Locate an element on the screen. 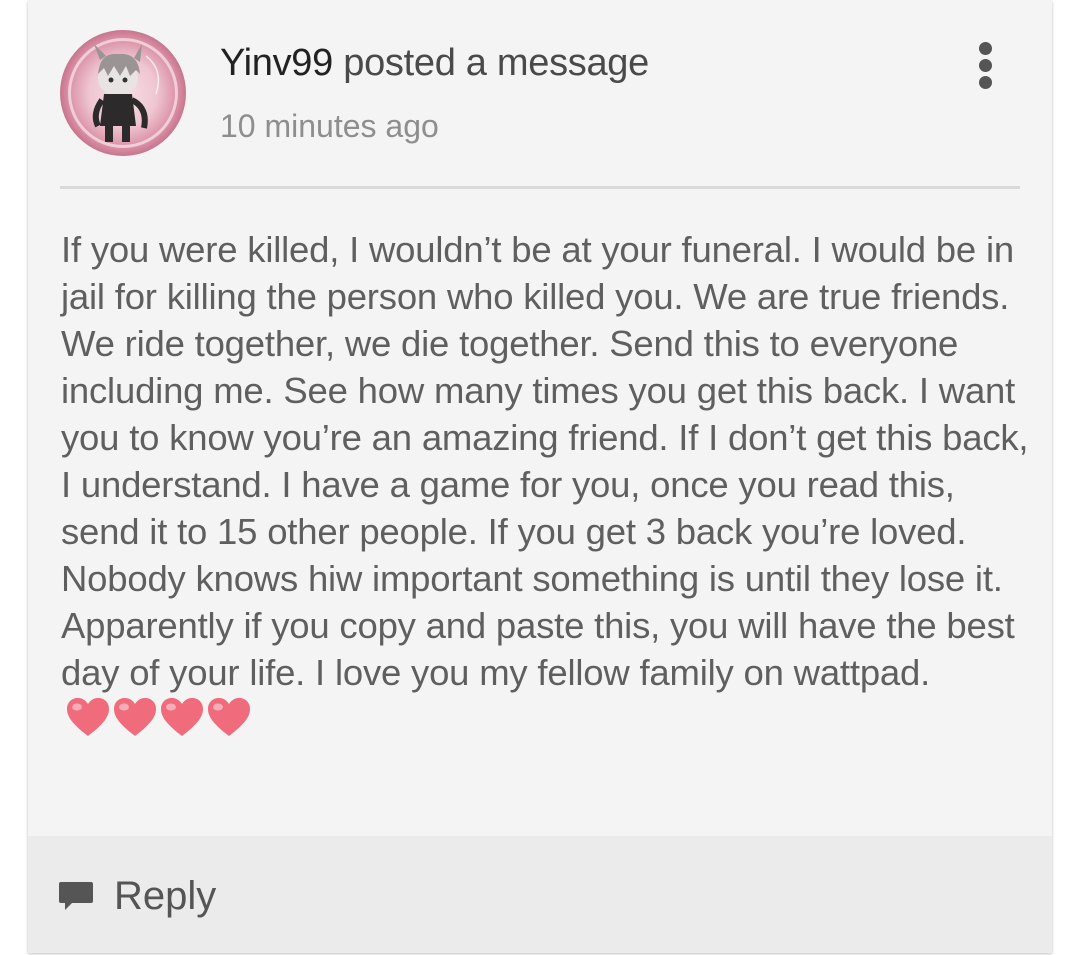 The image size is (1080, 955). post-timestamp: 10 minutes ago is located at coordinates (329, 126).